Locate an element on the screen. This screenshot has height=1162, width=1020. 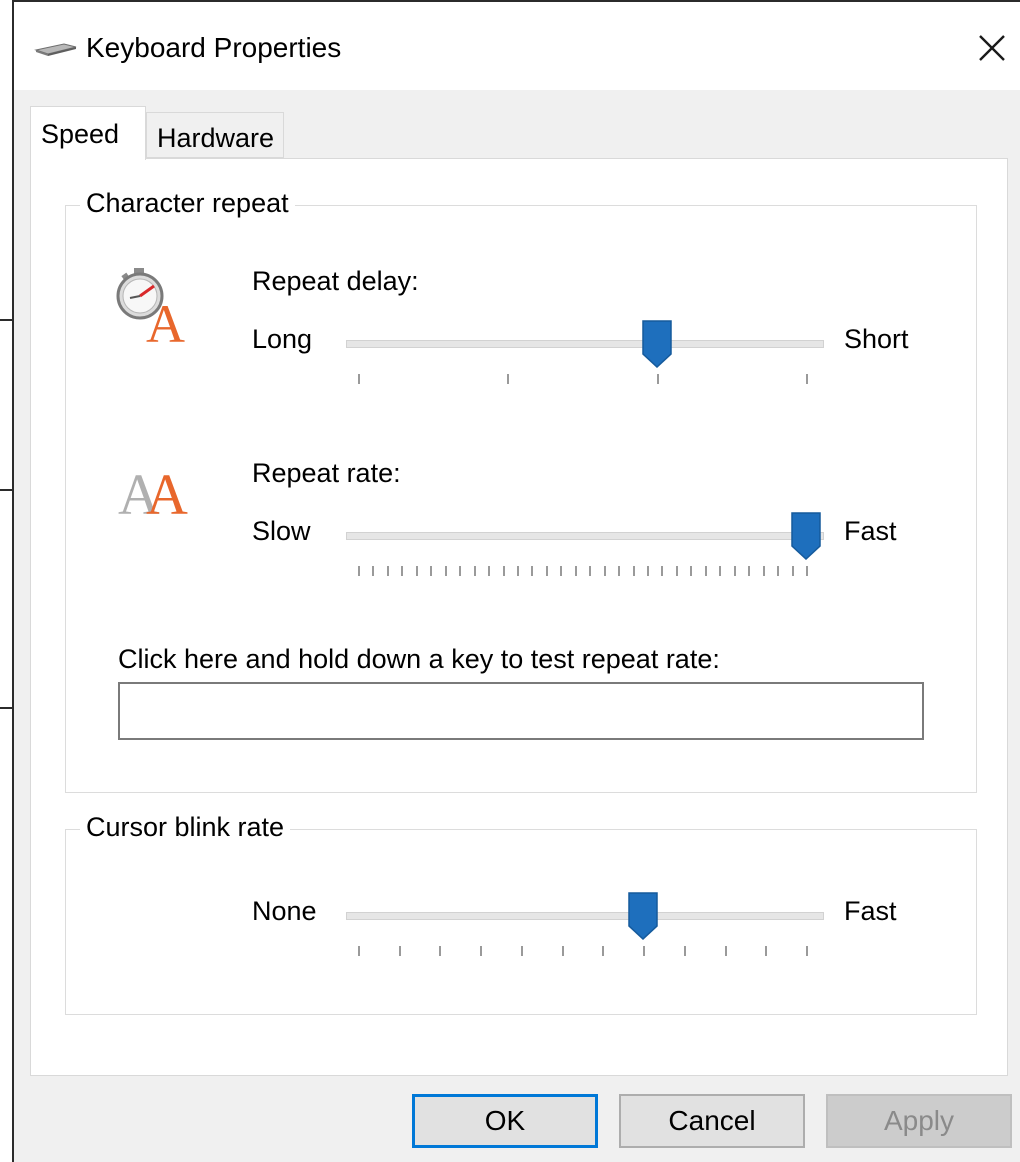
repeat-delay-ticks is located at coordinates (583, 381).